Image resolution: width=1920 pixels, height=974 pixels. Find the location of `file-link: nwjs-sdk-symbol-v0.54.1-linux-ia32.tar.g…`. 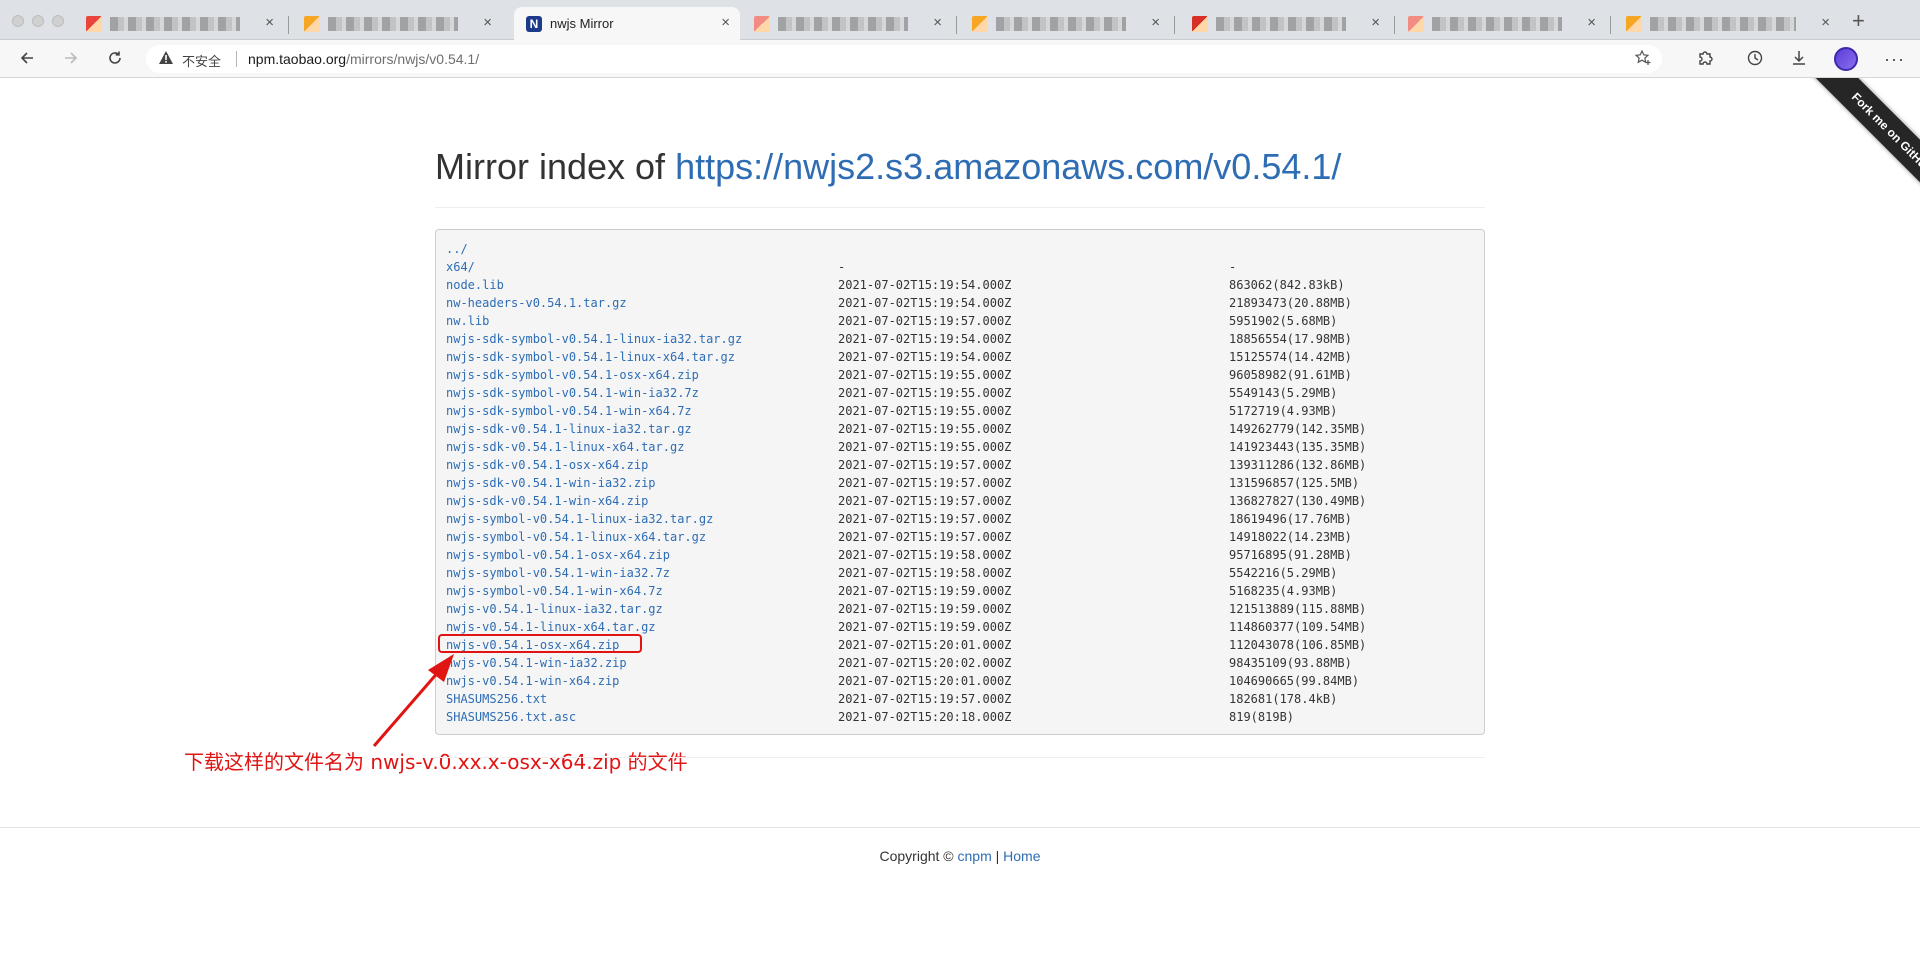

file-link: nwjs-sdk-symbol-v0.54.1-linux-ia32.tar.g… is located at coordinates (594, 339).